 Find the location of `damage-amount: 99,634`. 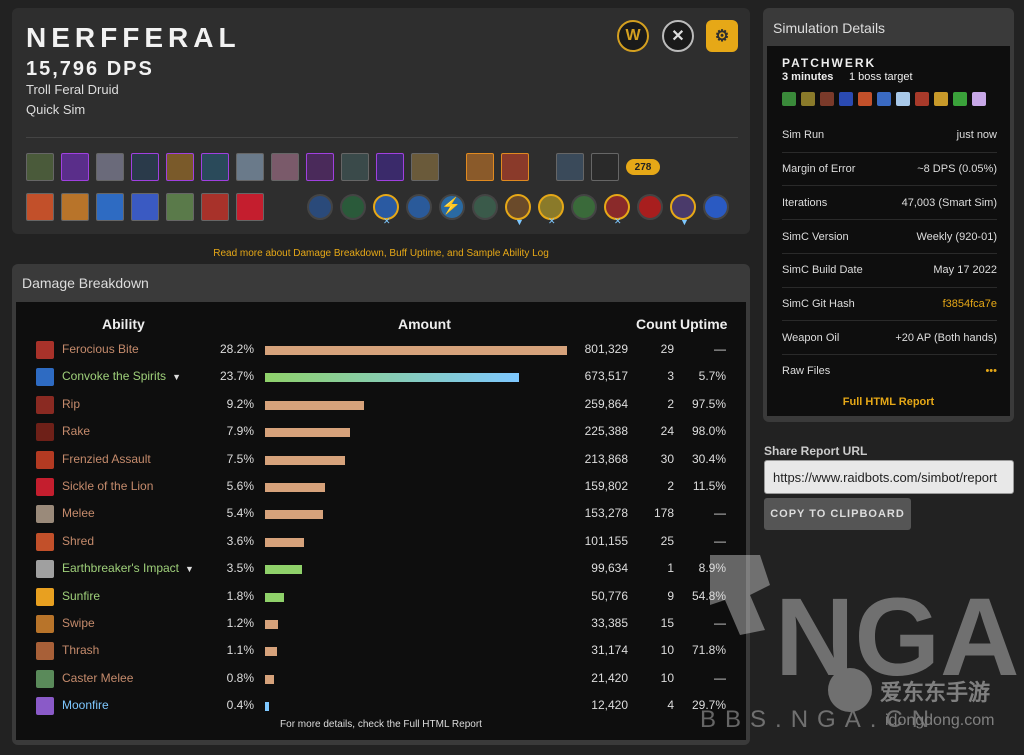

damage-amount: 99,634 is located at coordinates (609, 568).